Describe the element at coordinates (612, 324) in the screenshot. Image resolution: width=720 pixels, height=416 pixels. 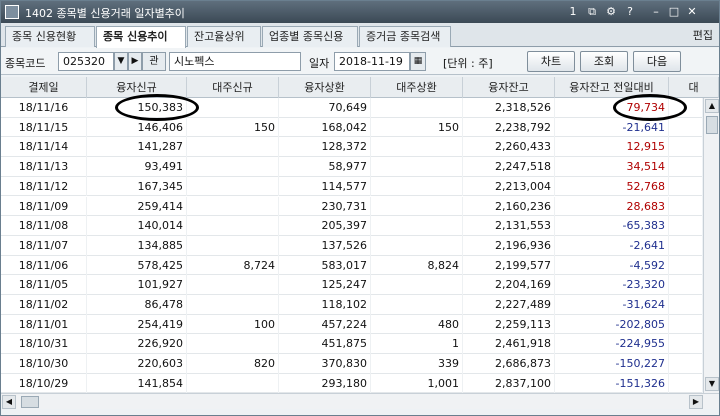
I see `cell-balance-change: -202,805` at that location.